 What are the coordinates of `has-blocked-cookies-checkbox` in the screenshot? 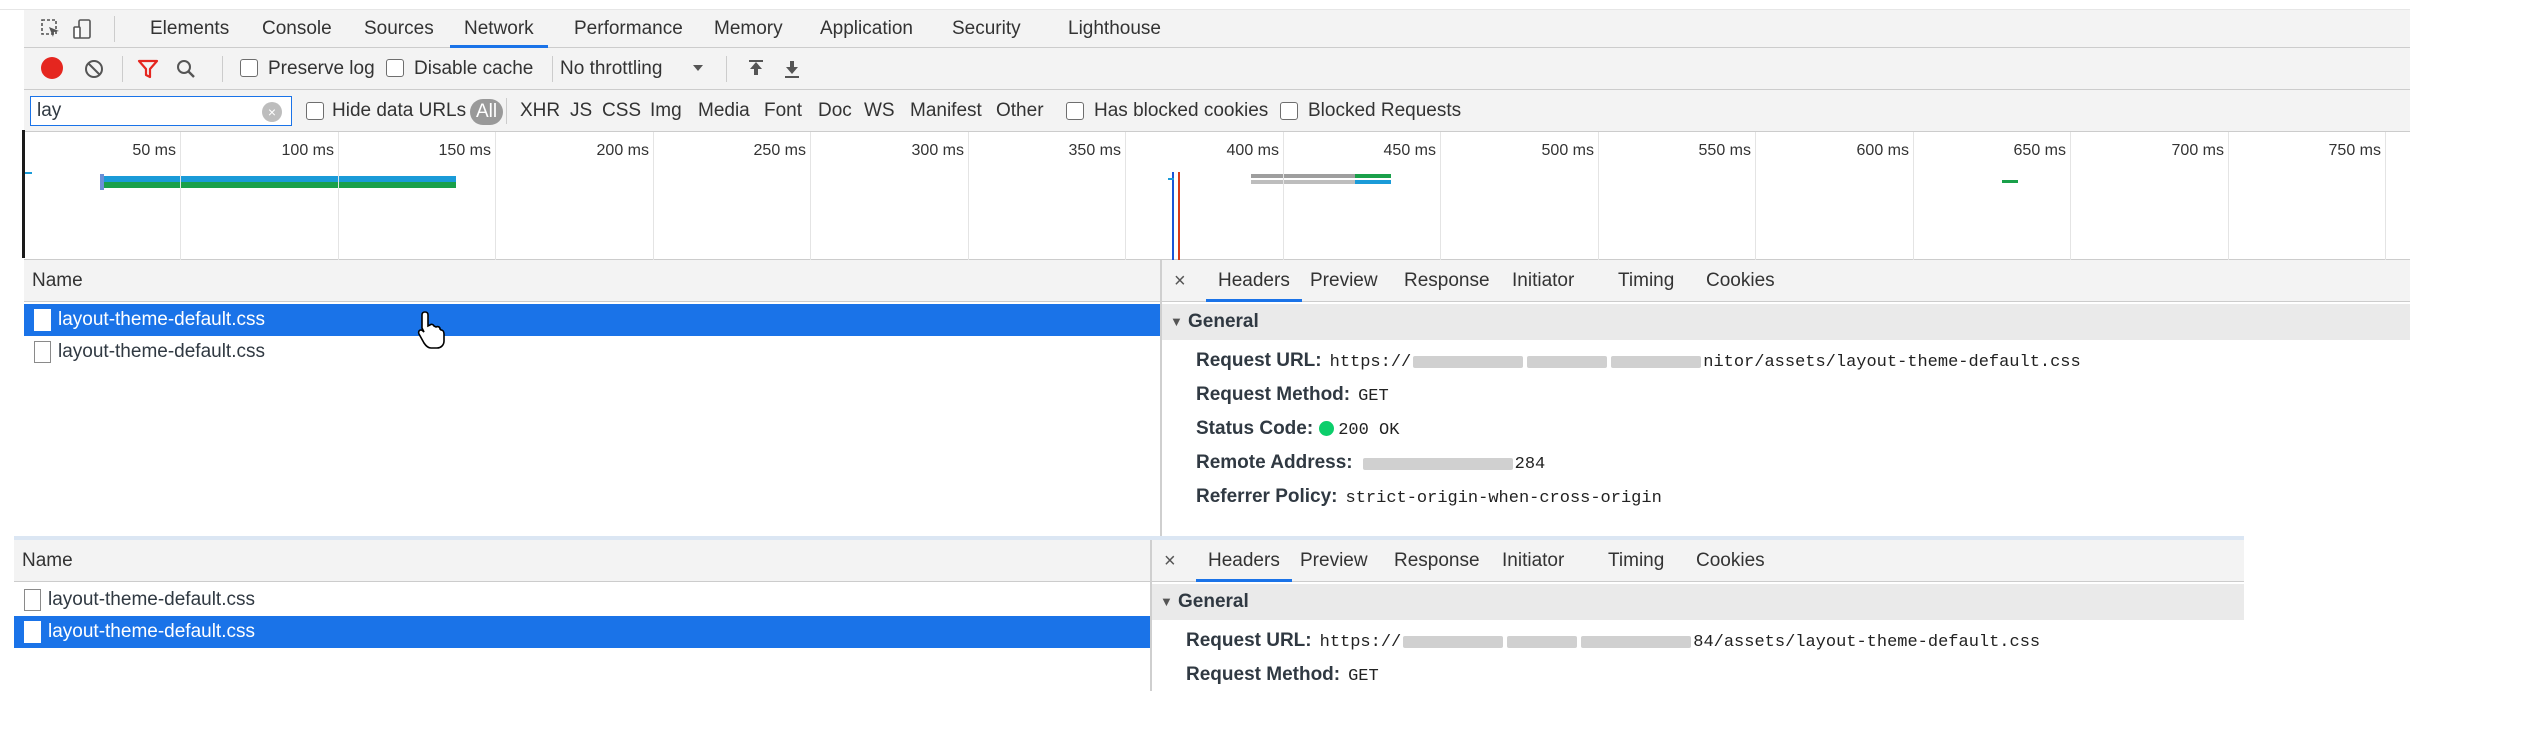 It's located at (1075, 111).